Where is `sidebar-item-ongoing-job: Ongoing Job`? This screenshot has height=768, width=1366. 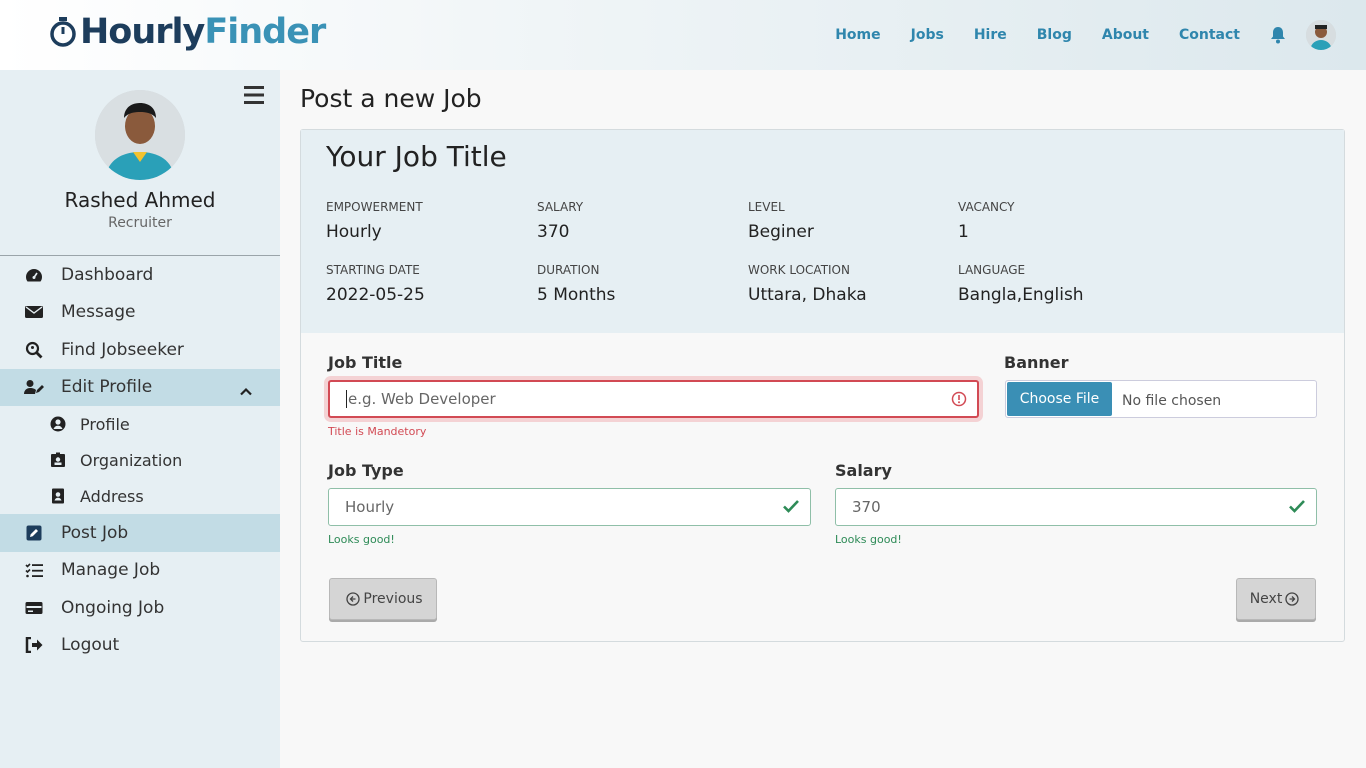 sidebar-item-ongoing-job: Ongoing Job is located at coordinates (140, 608).